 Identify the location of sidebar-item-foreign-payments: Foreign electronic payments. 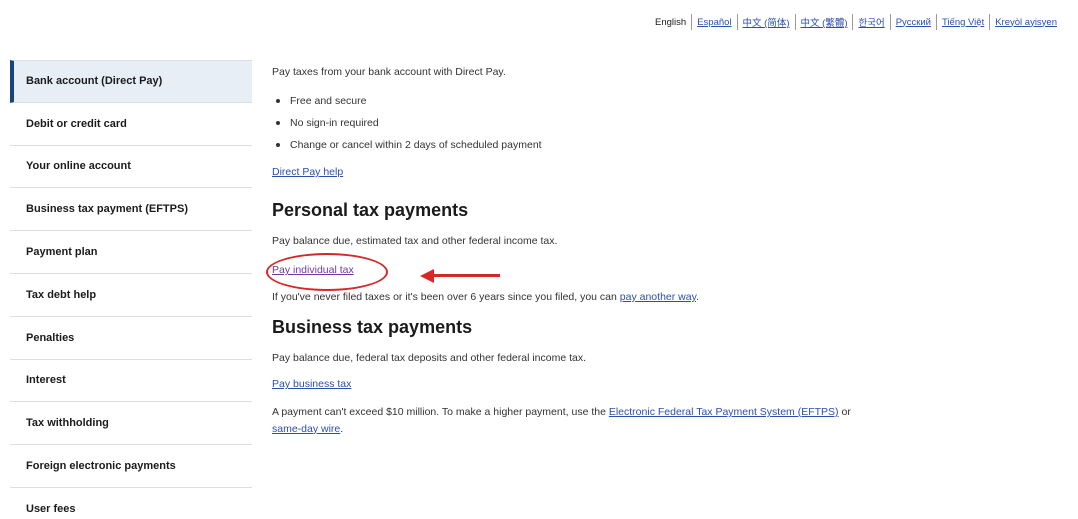
(131, 466).